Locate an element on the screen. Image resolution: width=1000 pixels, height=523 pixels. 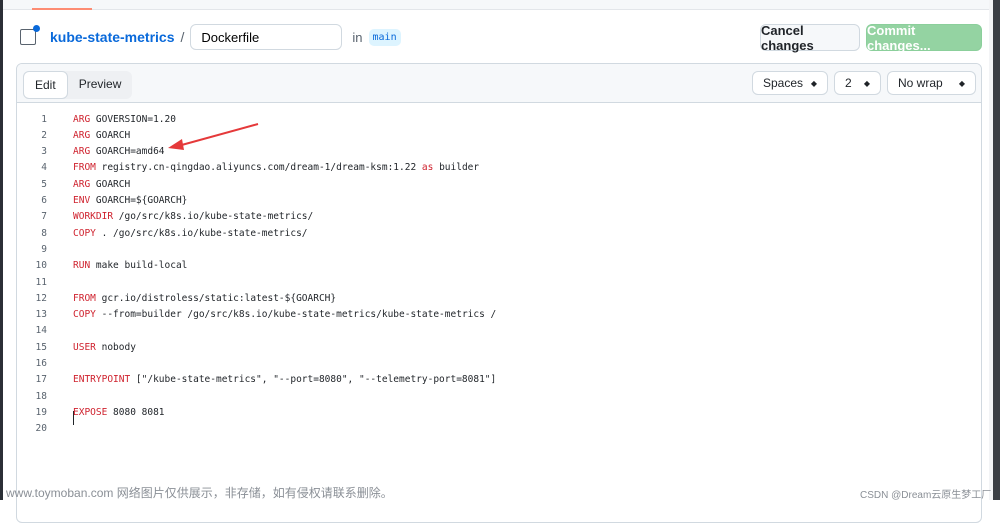
code-line: 20 is located at coordinates (32, 429).